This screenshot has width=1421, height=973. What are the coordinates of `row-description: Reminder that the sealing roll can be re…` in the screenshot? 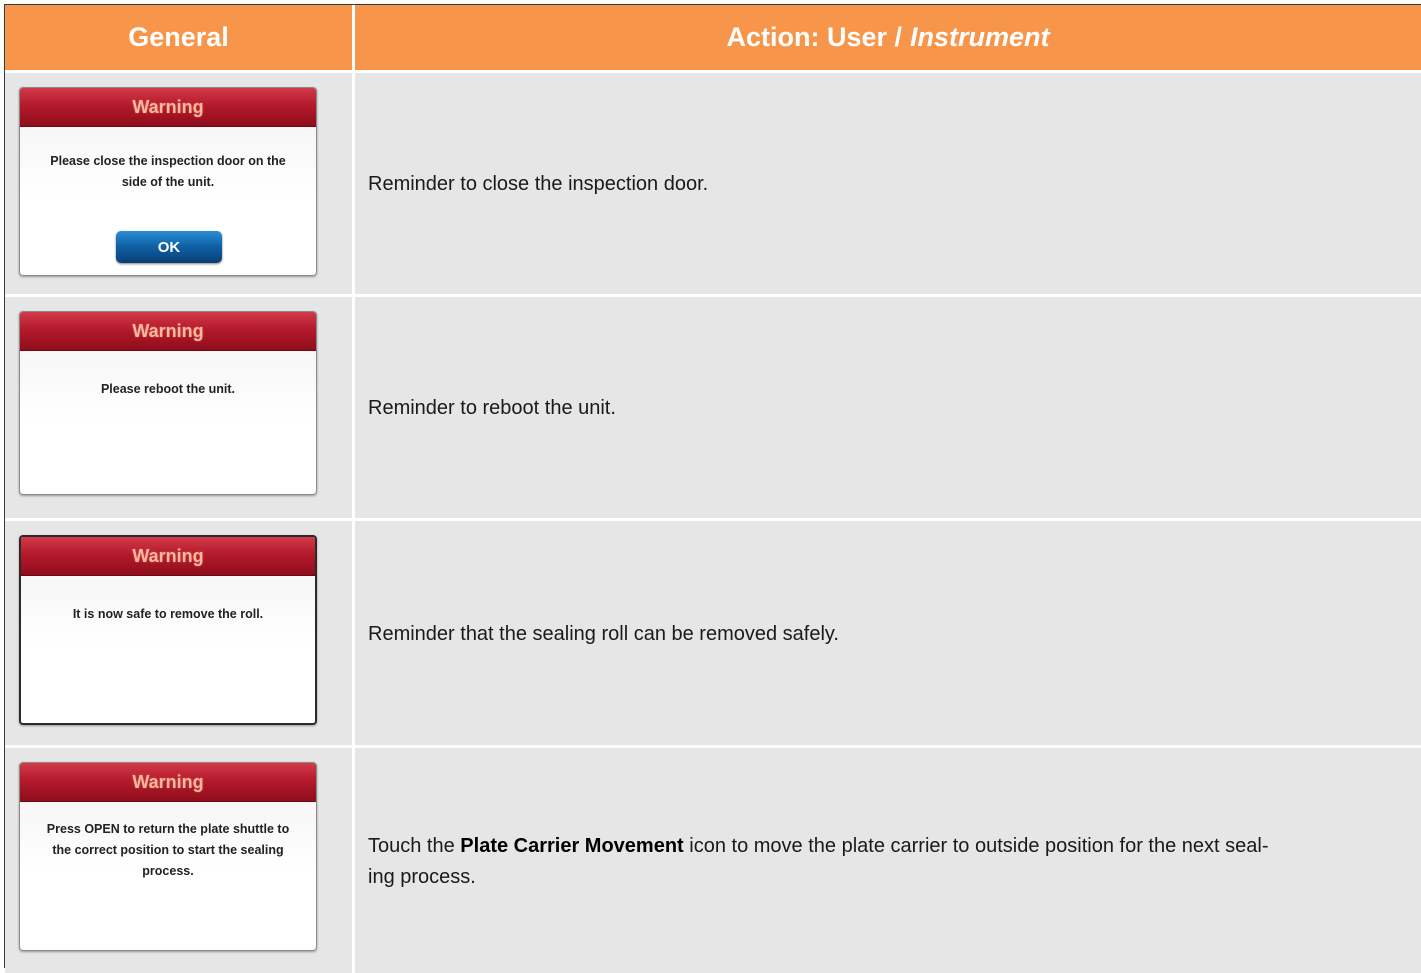 It's located at (603, 634).